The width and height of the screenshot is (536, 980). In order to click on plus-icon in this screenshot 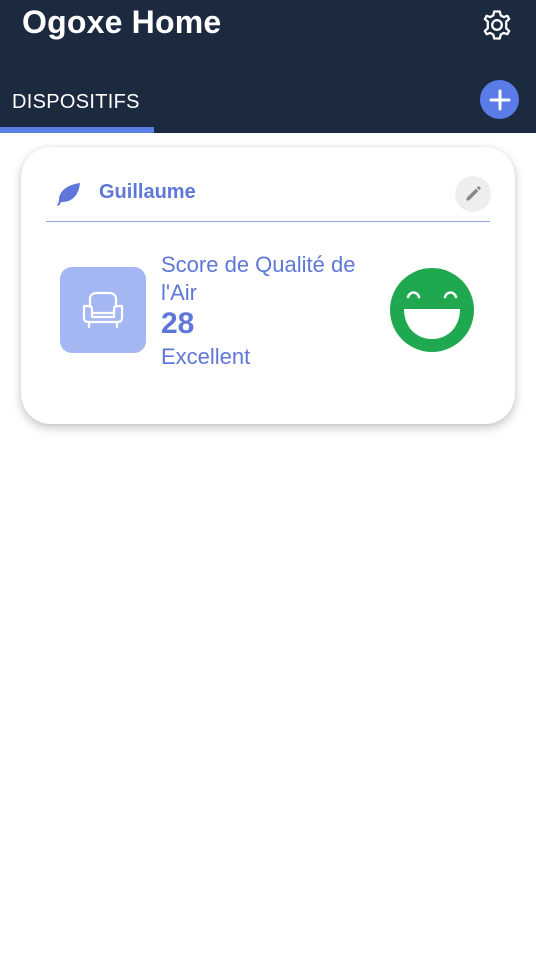, I will do `click(499, 99)`.